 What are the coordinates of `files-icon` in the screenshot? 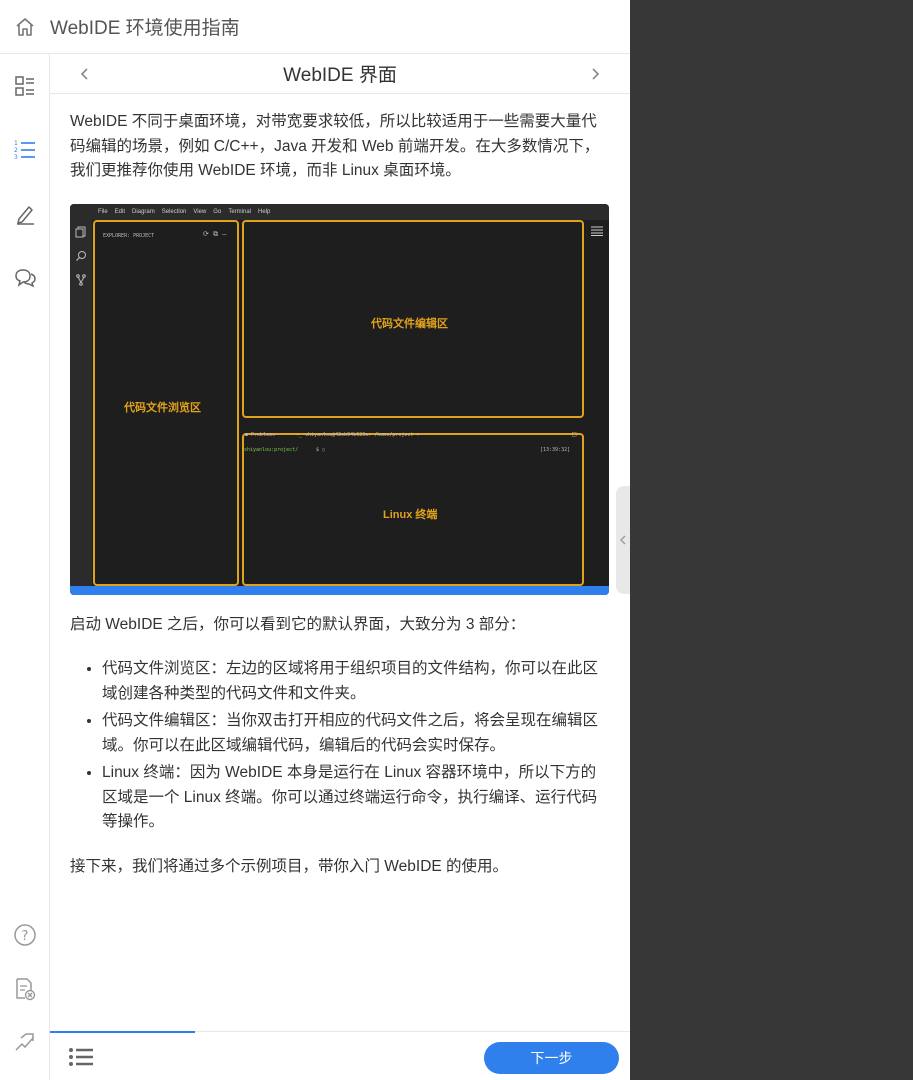 It's located at (80, 231).